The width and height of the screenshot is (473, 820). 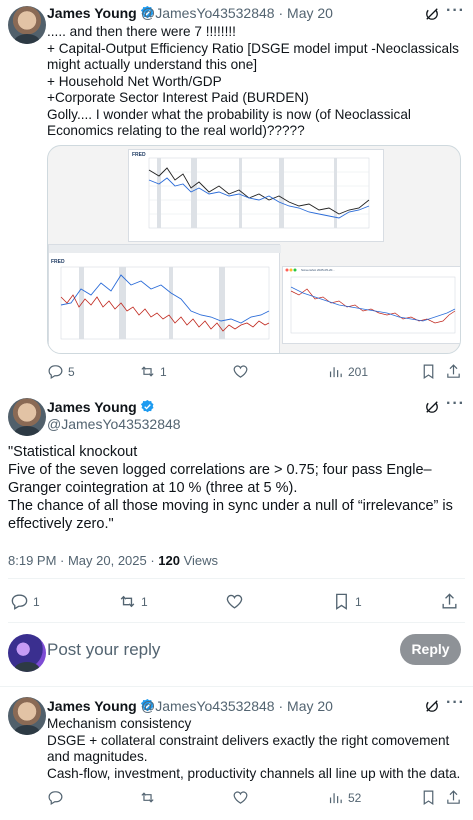 I want to click on bookmark-button: 1, so click(x=347, y=601).